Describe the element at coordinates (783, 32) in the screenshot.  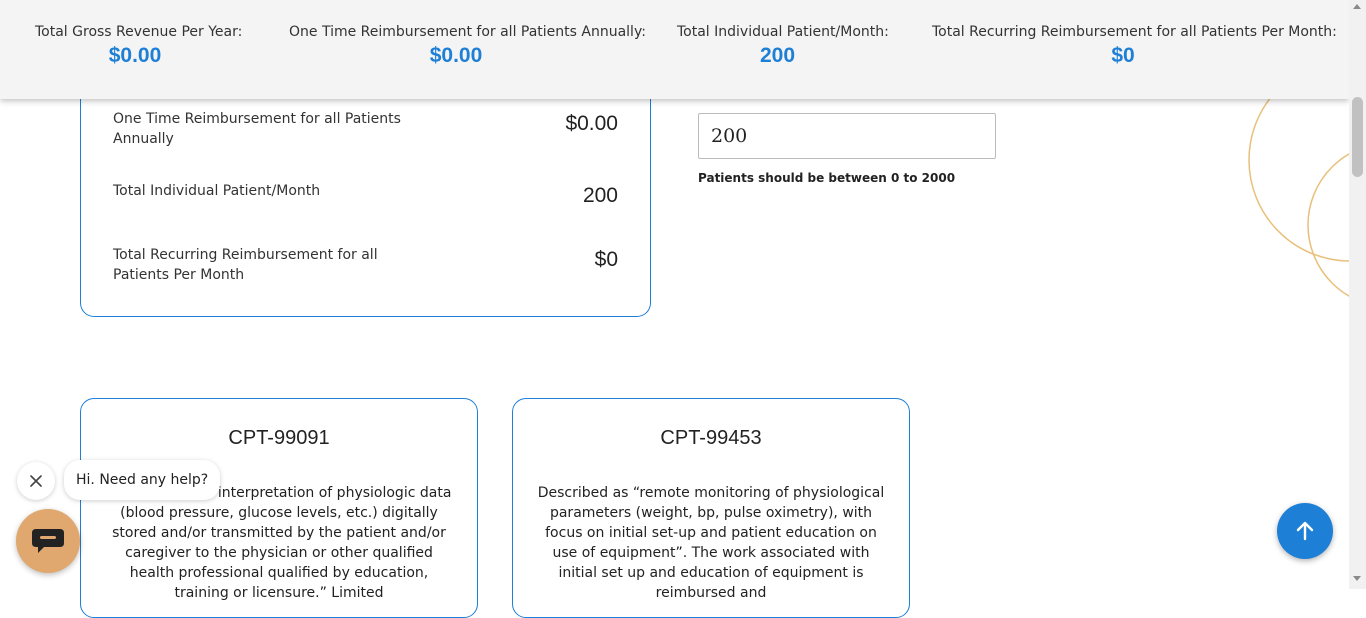
I see `stat-label: Total Individual Patient/Month:` at that location.